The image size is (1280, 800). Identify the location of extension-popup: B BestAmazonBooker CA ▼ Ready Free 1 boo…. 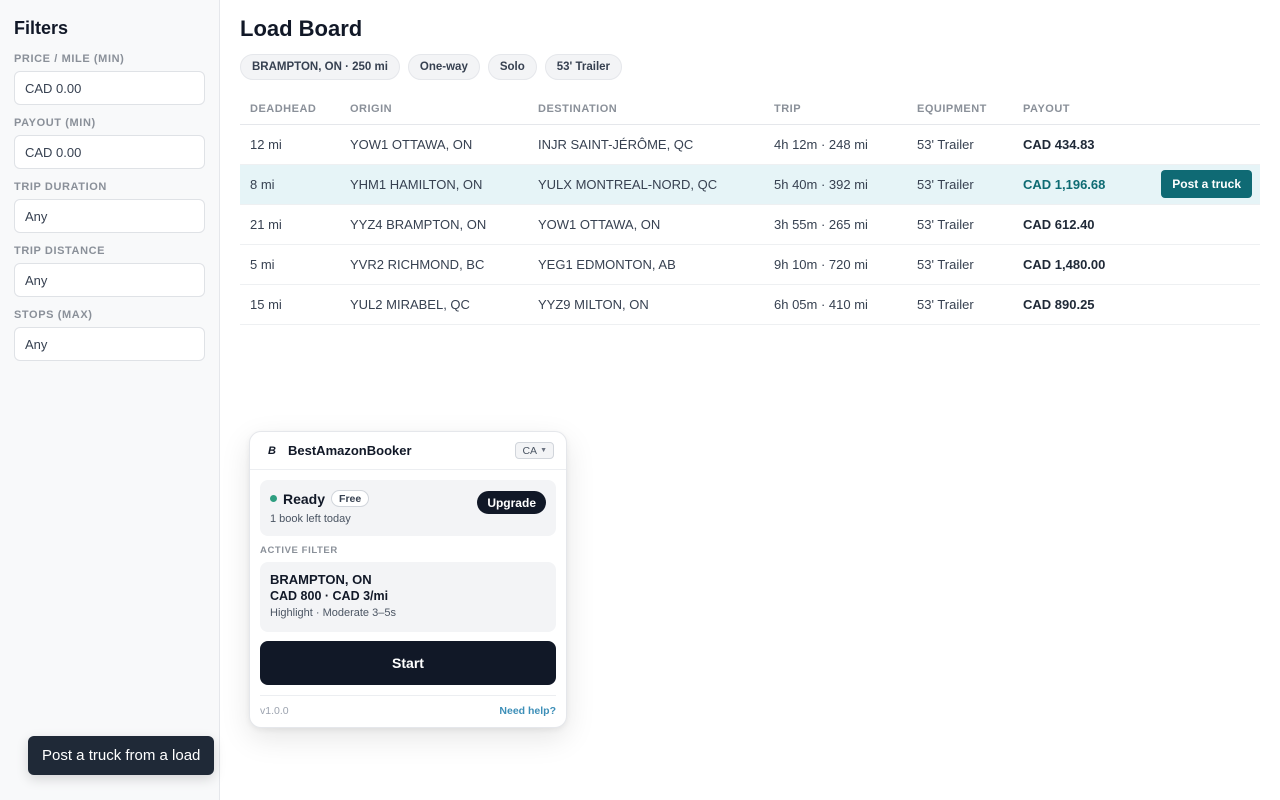
(408, 579).